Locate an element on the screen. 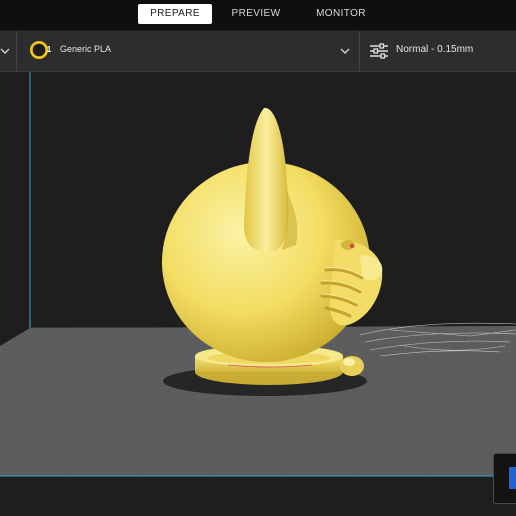 The image size is (516, 516). print-profile-label: Normal - 0.15mm is located at coordinates (435, 49).